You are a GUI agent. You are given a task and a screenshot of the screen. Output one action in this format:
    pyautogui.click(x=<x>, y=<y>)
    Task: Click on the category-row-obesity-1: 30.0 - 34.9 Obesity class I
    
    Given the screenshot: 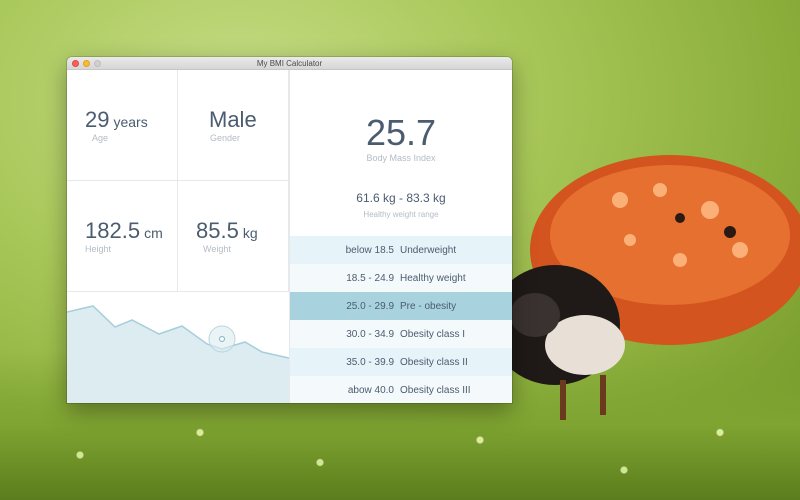 What is the action you would take?
    pyautogui.click(x=401, y=334)
    